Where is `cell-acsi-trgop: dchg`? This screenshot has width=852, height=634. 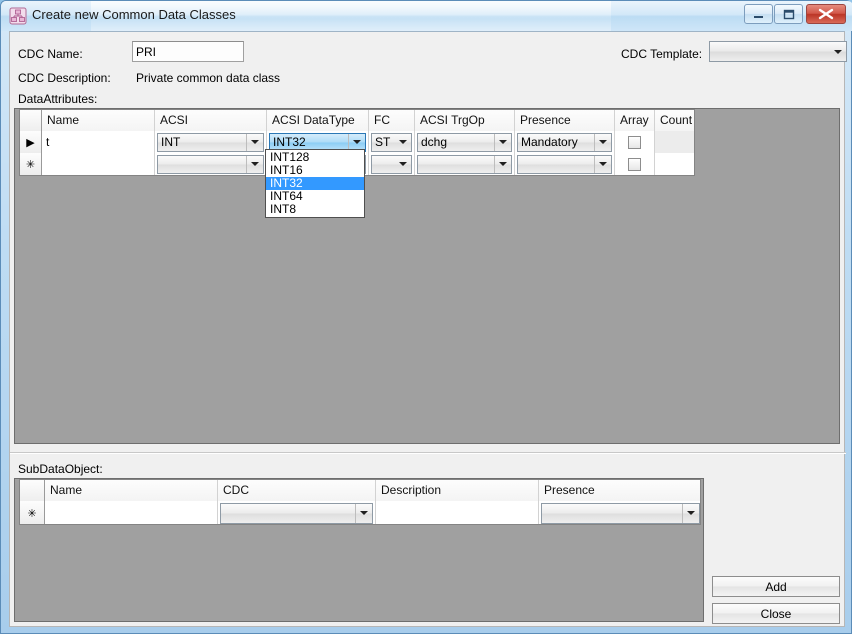
cell-acsi-trgop: dchg is located at coordinates (465, 142).